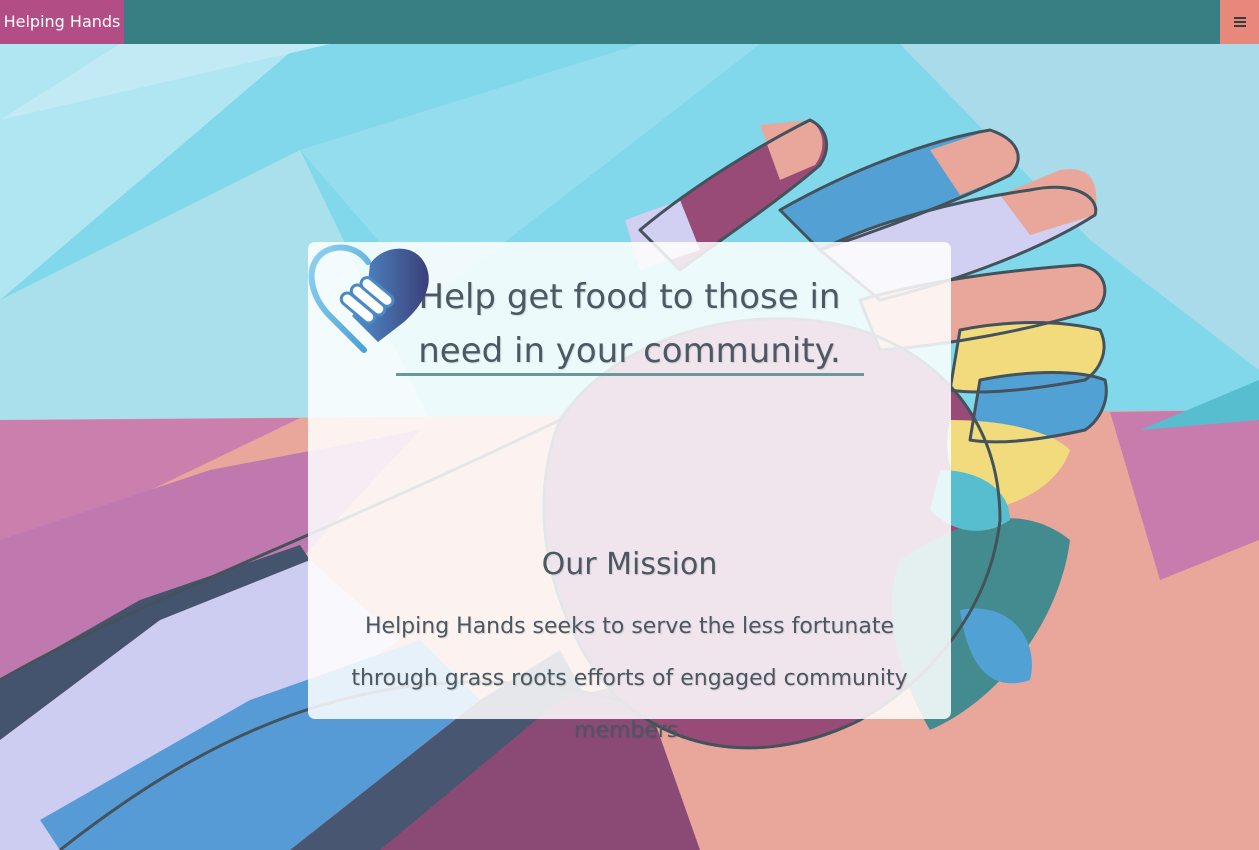 The image size is (1259, 850). What do you see at coordinates (368, 298) in the screenshot?
I see `heart-handshake-icon` at bounding box center [368, 298].